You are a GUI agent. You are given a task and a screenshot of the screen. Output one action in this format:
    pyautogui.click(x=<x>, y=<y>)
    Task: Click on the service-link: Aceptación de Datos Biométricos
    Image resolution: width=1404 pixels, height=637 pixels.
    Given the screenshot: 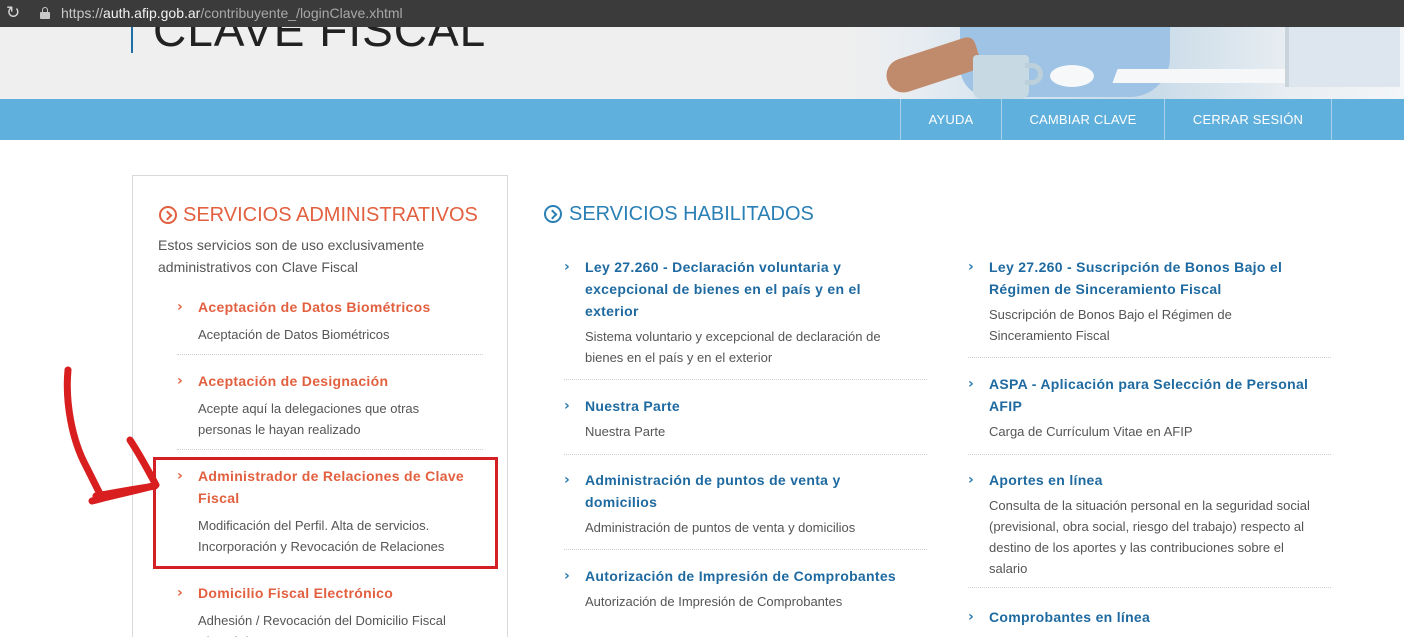 What is the action you would take?
    pyautogui.click(x=340, y=307)
    